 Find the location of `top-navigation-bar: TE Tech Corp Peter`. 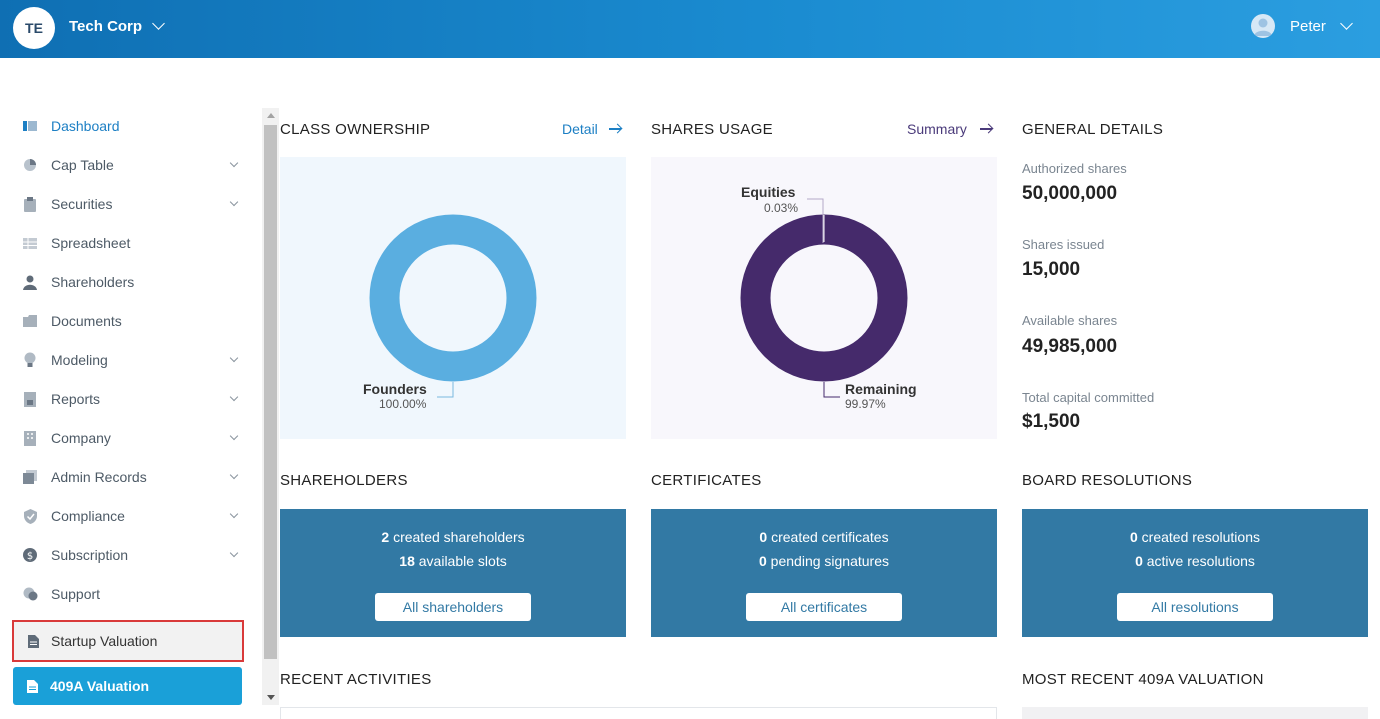

top-navigation-bar: TE Tech Corp Peter is located at coordinates (690, 29).